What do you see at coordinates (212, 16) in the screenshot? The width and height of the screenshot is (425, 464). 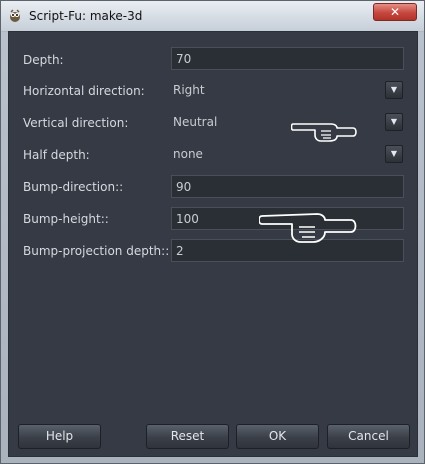 I see `title-bar: Script-Fu: make-3d ✕` at bounding box center [212, 16].